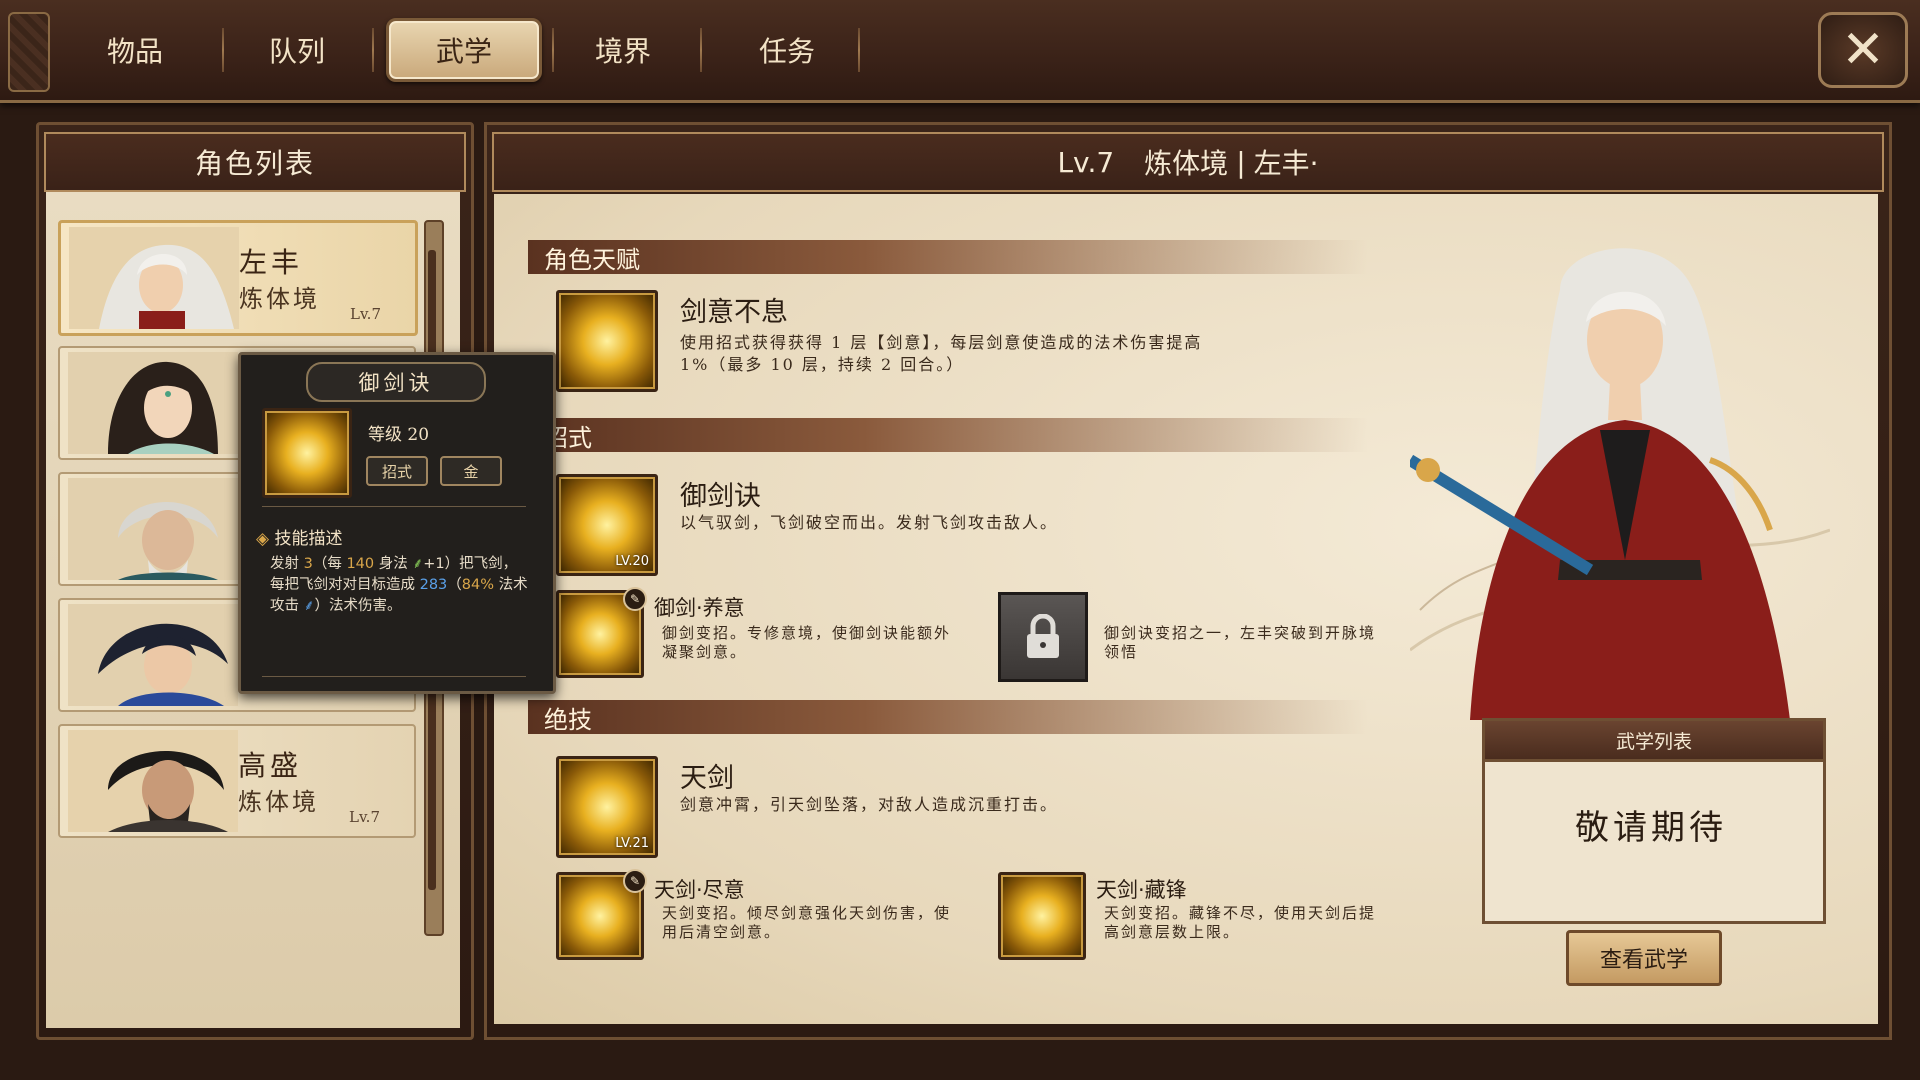 The width and height of the screenshot is (1920, 1080). I want to click on variant-desc: 天剑变招。藏锋不尽，使用天剑后提 高剑意层数上限。, so click(1240, 922).